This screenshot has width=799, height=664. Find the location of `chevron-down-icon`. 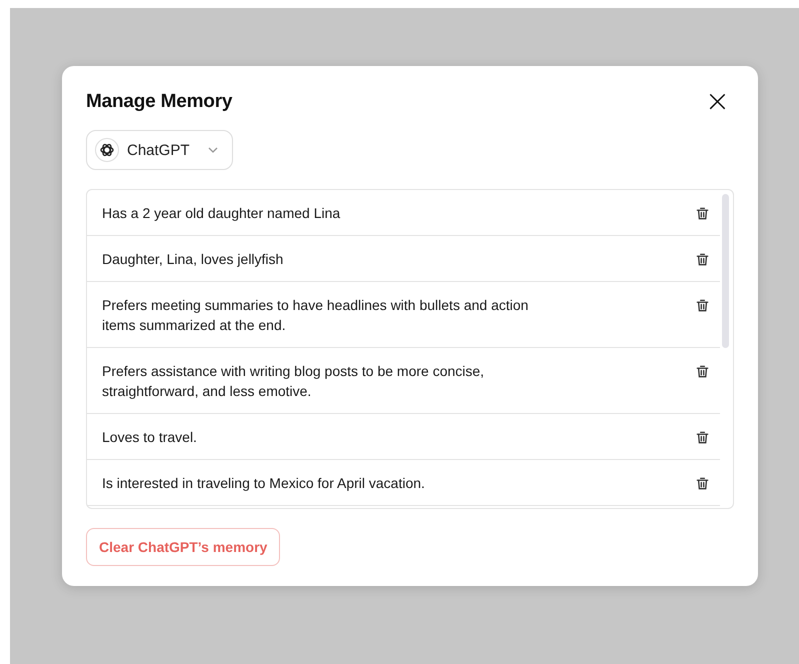

chevron-down-icon is located at coordinates (213, 150).